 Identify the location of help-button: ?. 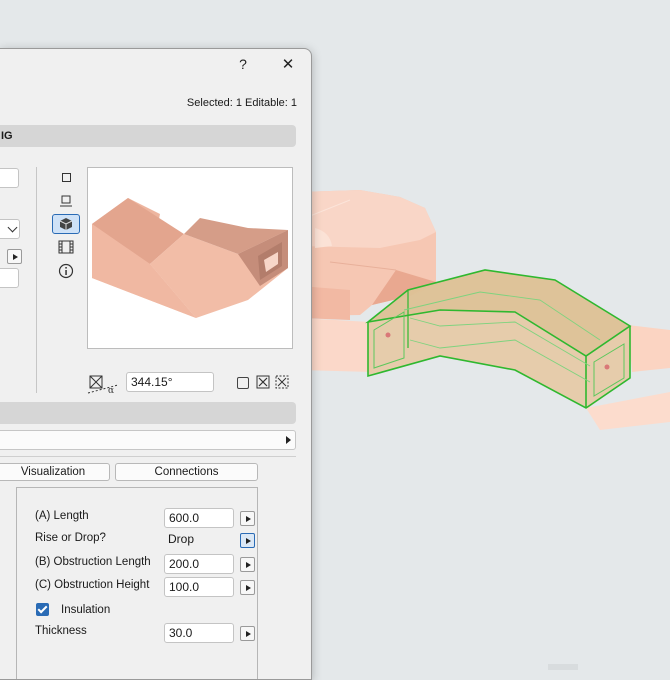
(243, 64).